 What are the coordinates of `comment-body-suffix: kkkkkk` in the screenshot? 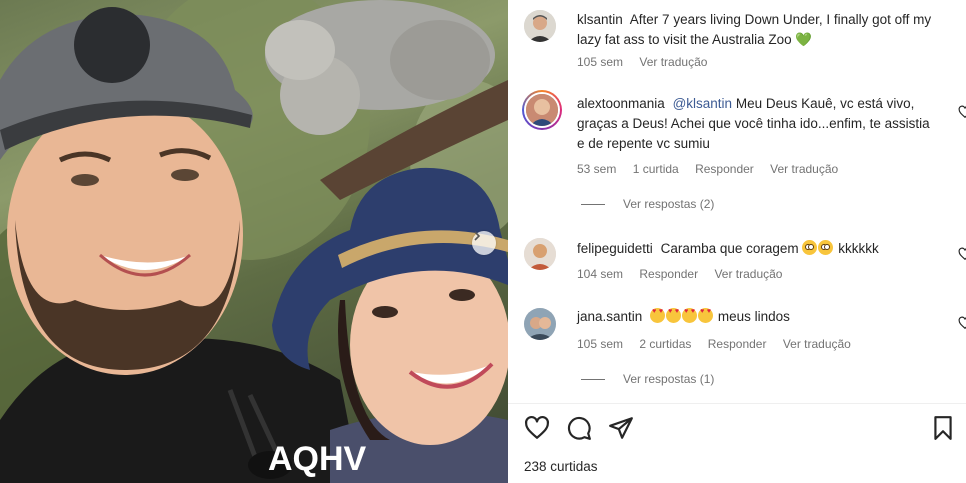 It's located at (858, 248).